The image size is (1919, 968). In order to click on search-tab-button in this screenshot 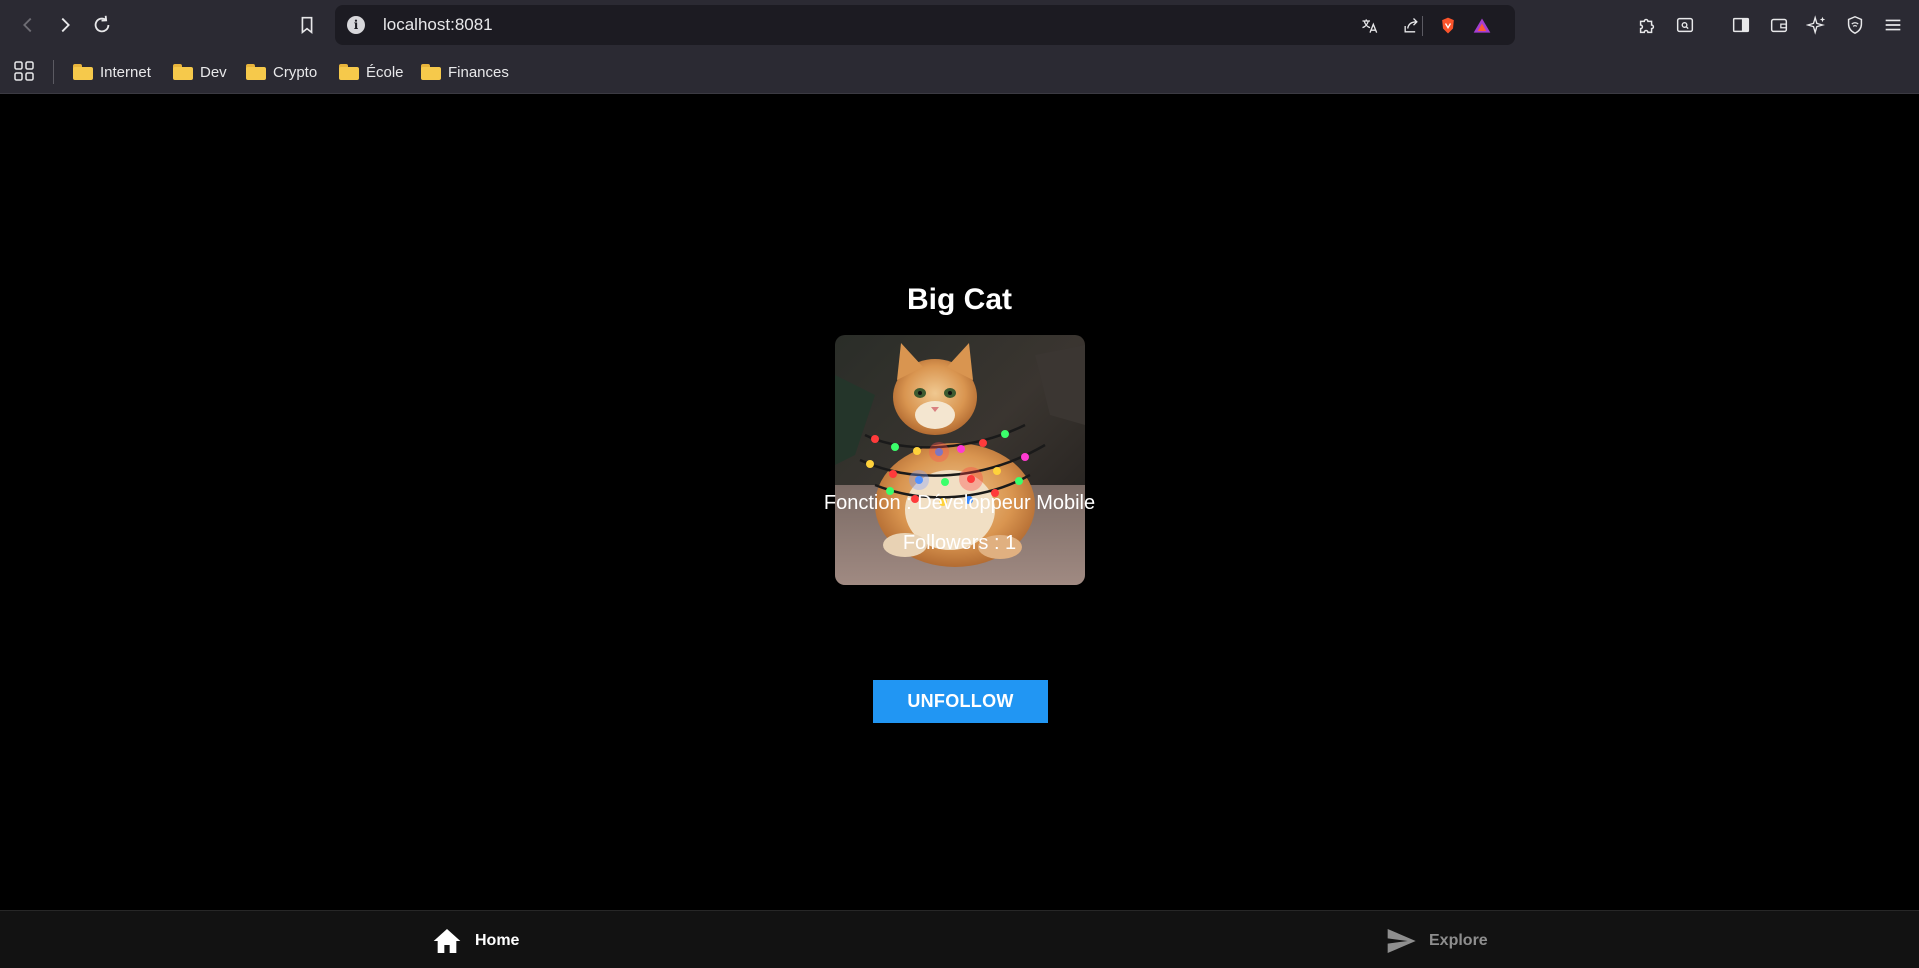, I will do `click(1685, 25)`.